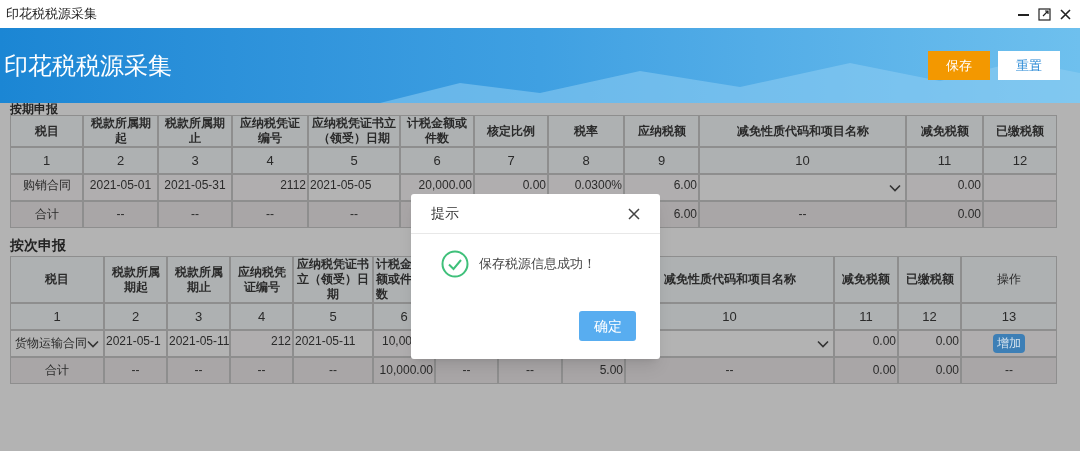 The width and height of the screenshot is (1080, 451). I want to click on column-header: 减免性质代码和项目名称, so click(802, 131).